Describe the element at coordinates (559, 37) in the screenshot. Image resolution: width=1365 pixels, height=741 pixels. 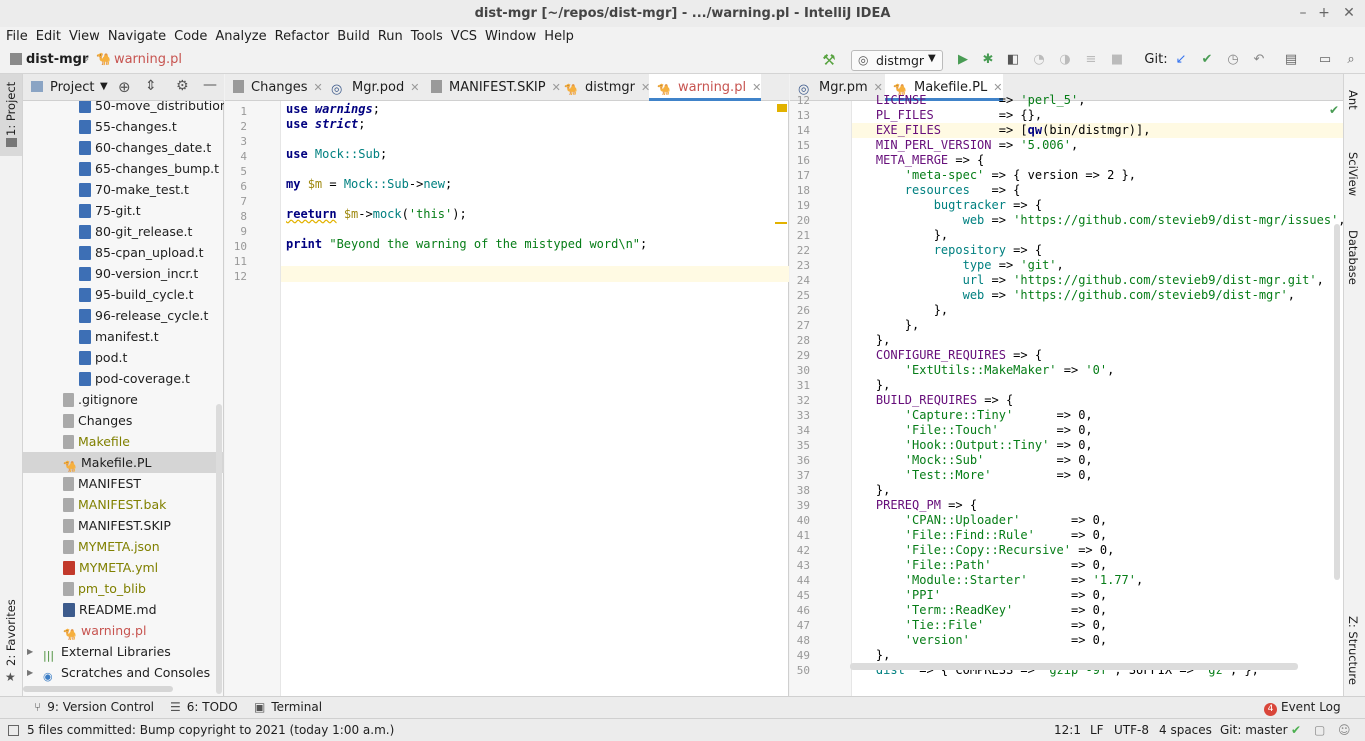
I see `menu-help: Help` at that location.